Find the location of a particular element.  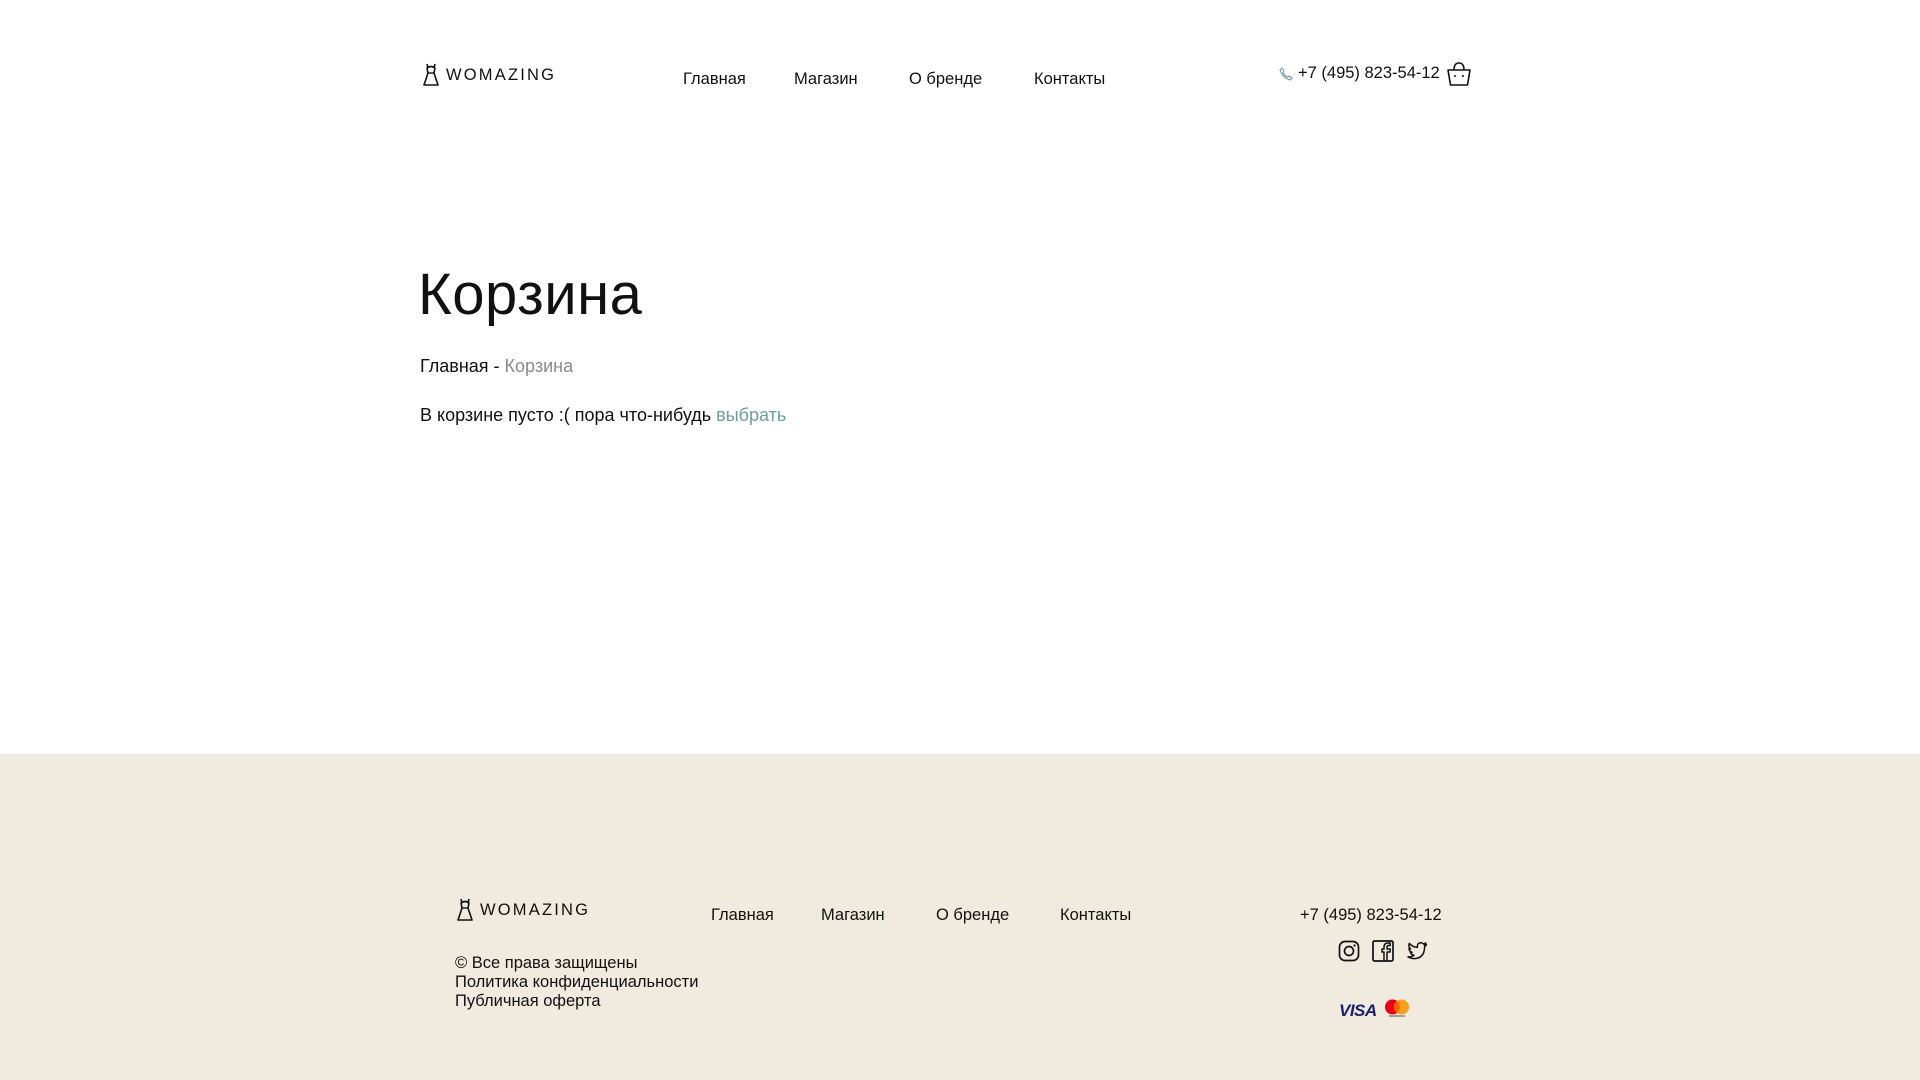

footer-logo: WOMAZING is located at coordinates (522, 910).